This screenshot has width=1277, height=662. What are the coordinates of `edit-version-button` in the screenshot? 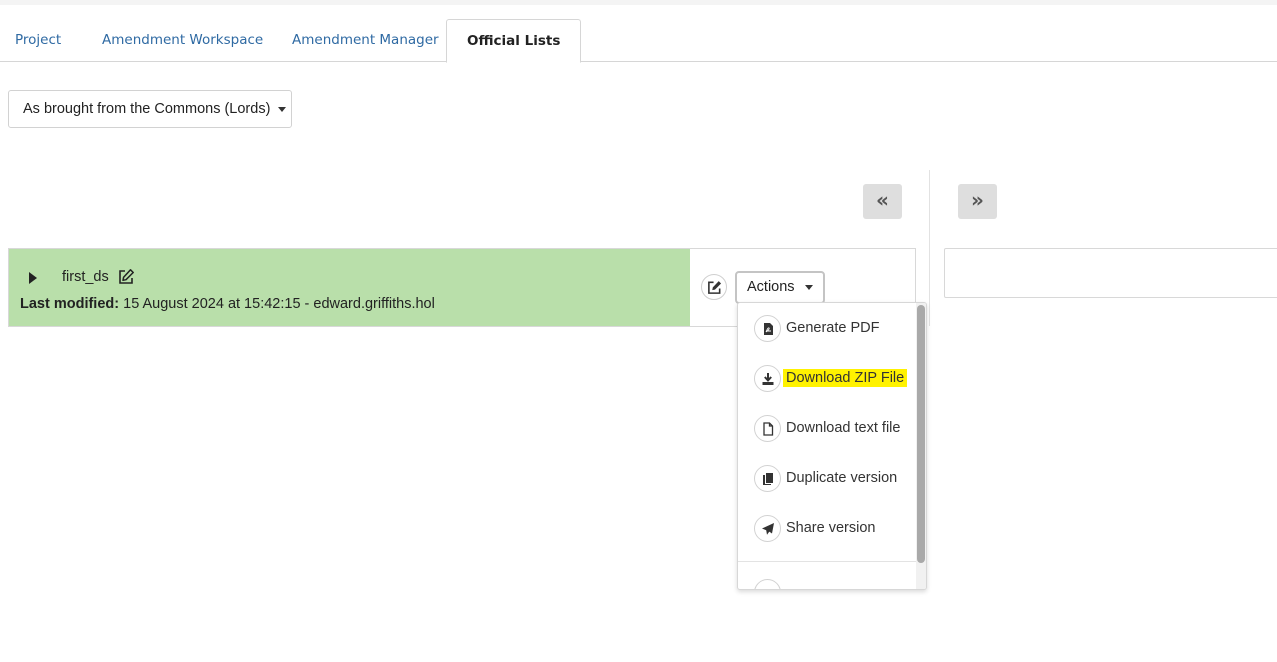 It's located at (714, 287).